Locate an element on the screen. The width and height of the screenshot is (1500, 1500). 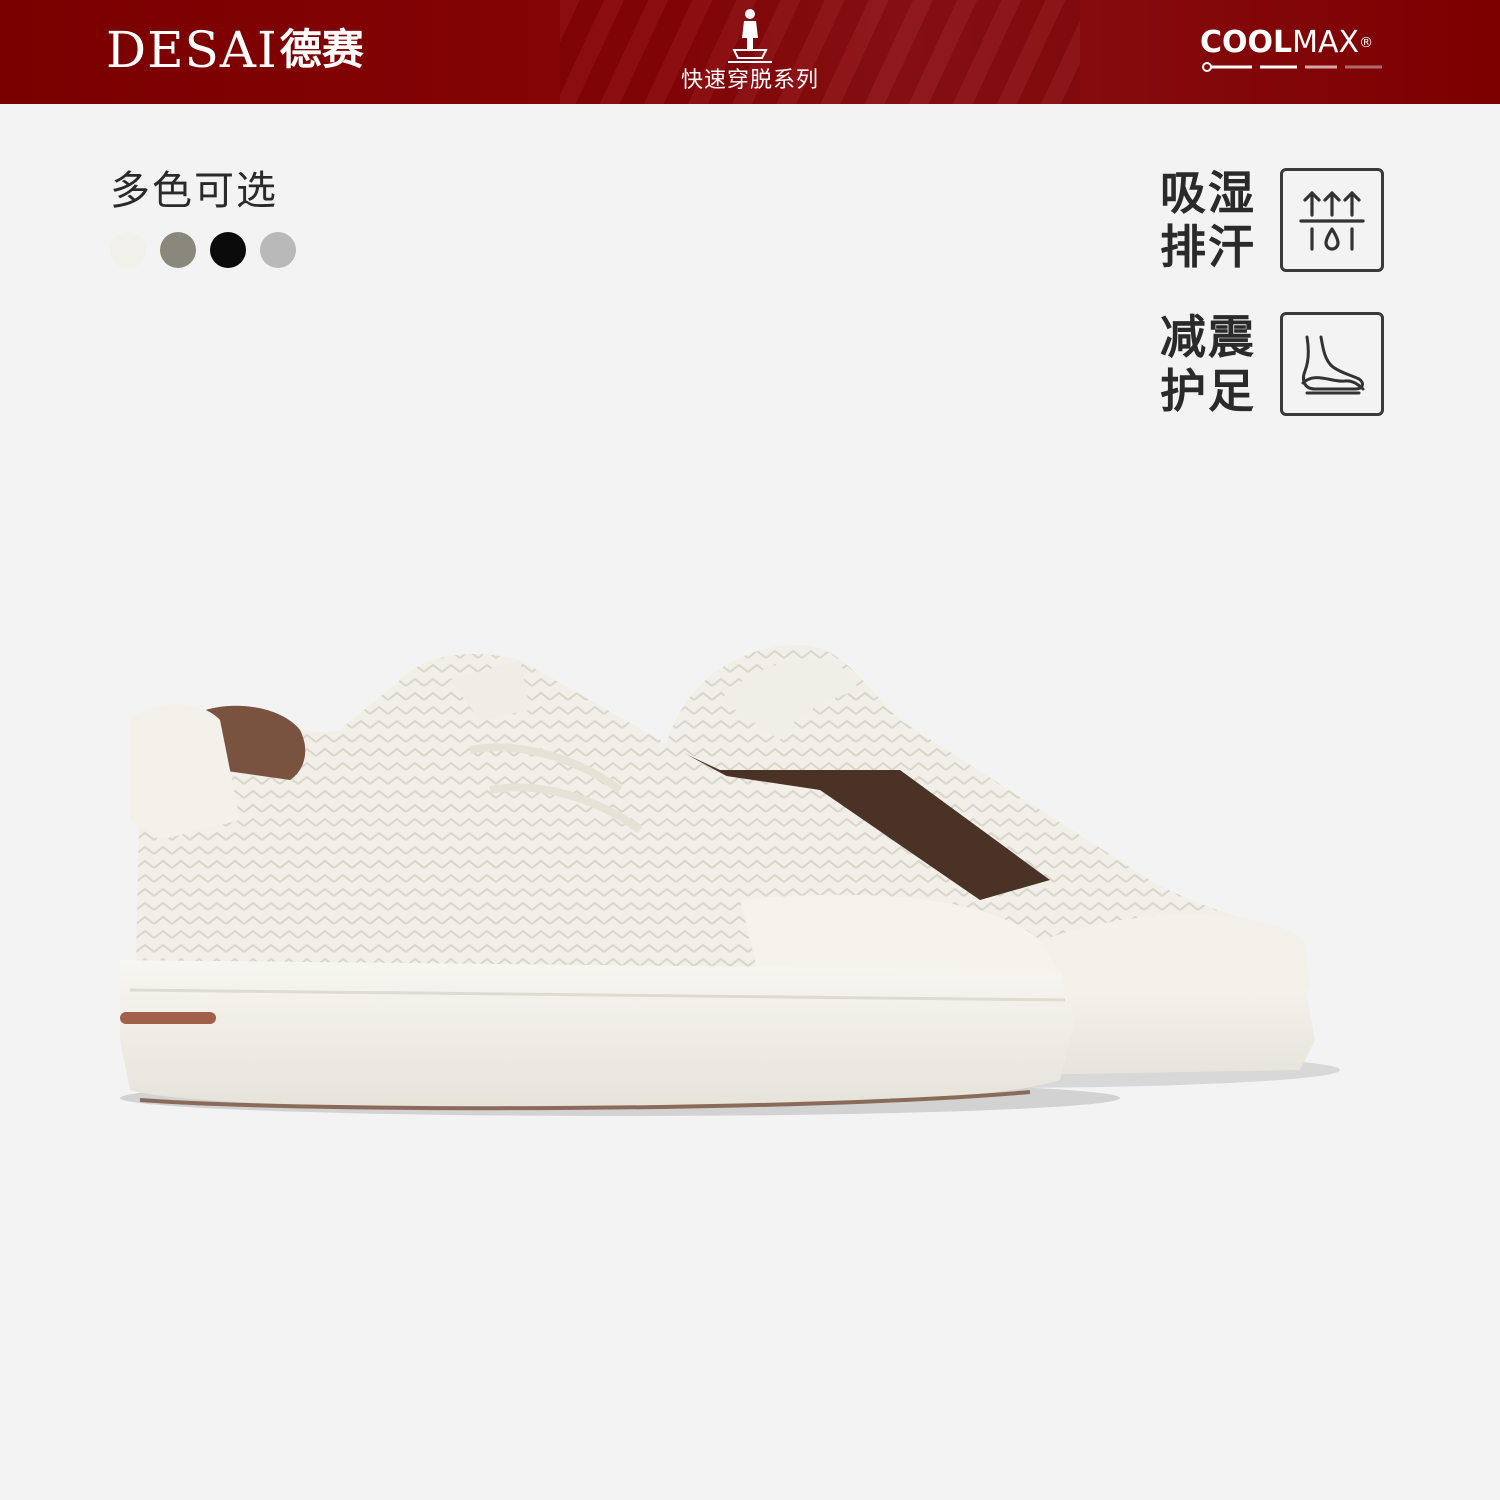
series-label: 快速穿脱系列 is located at coordinates (749, 80).